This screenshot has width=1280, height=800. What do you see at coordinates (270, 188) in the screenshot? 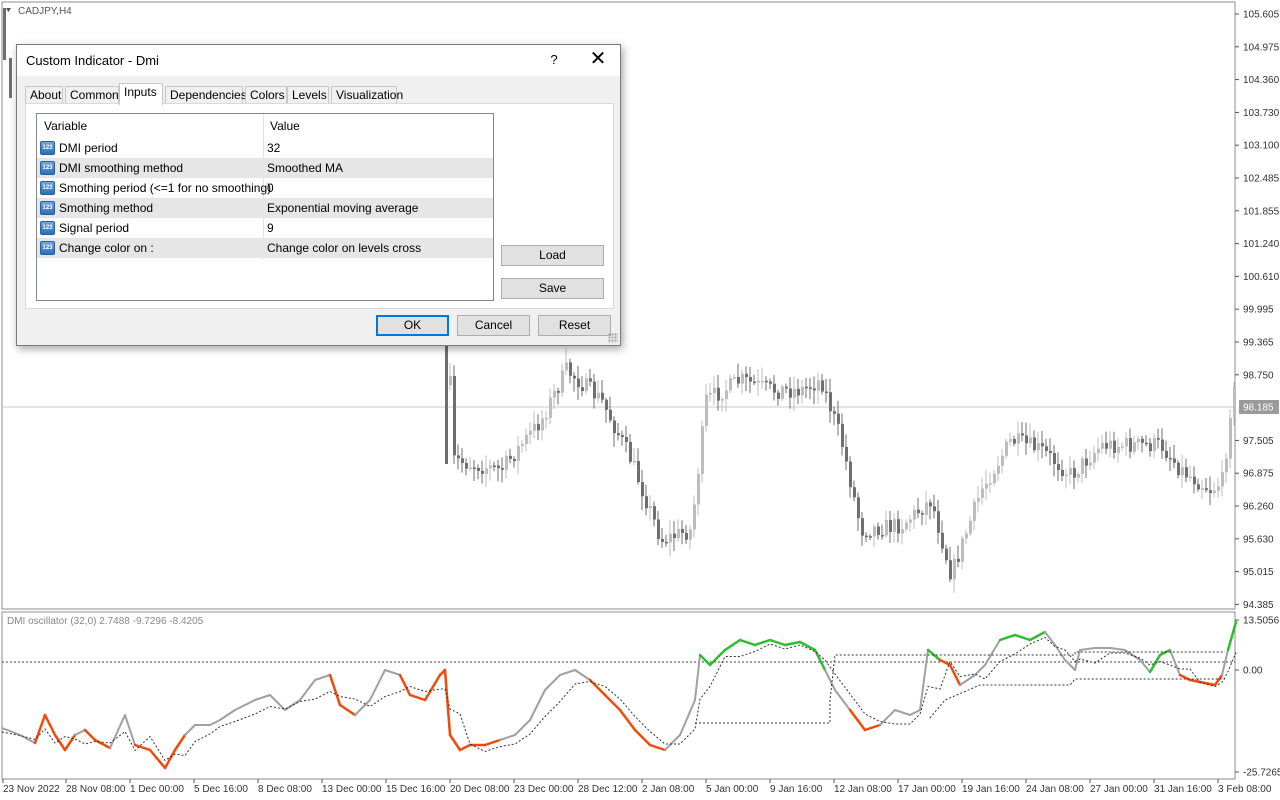
I see `param-value: 0` at bounding box center [270, 188].